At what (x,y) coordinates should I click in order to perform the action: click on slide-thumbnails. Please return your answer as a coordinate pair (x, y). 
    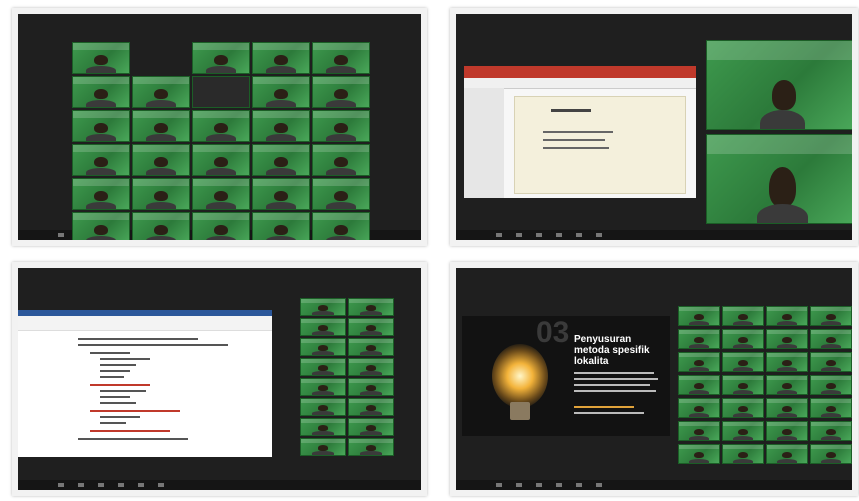
    Looking at the image, I should click on (484, 143).